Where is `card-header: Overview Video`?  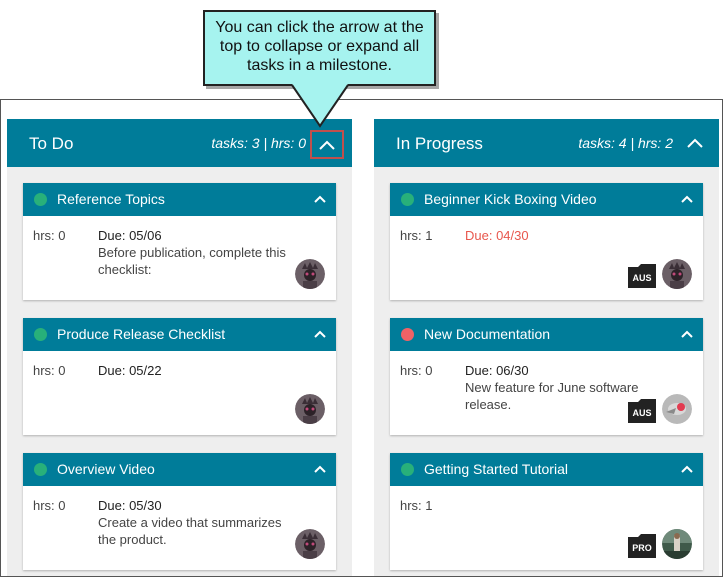 card-header: Overview Video is located at coordinates (179, 469).